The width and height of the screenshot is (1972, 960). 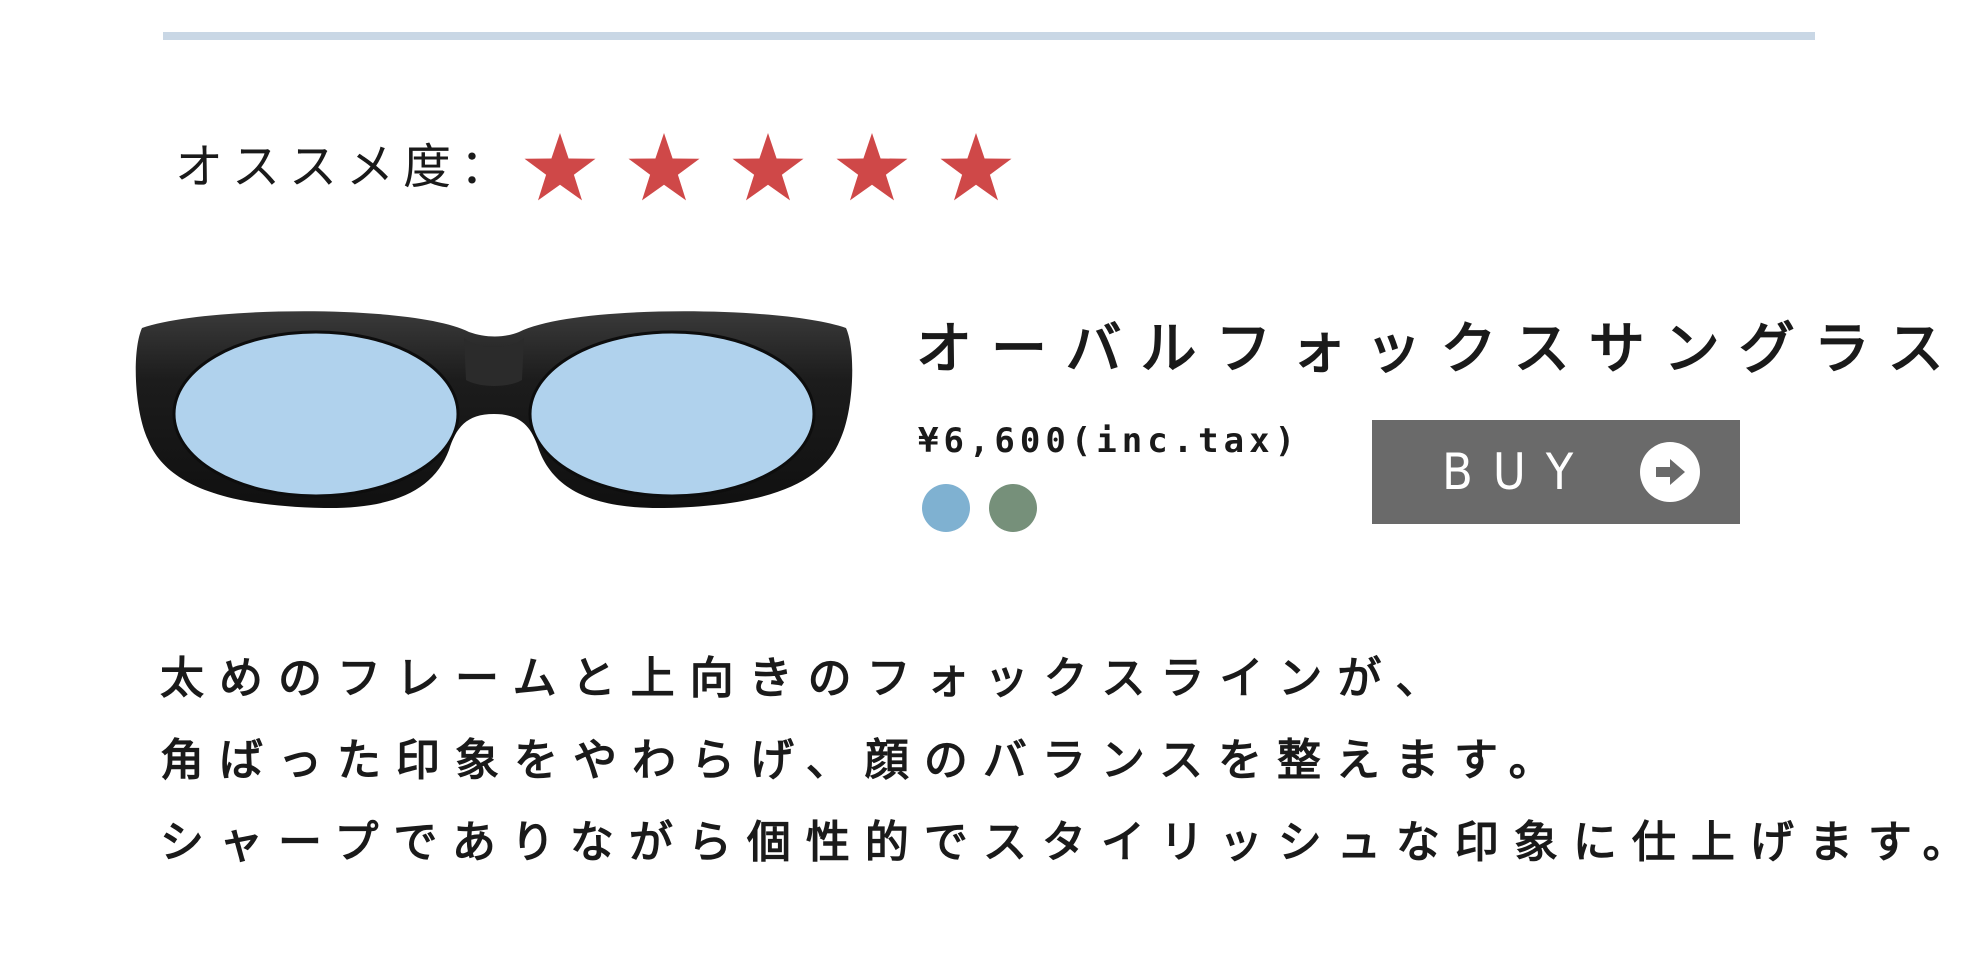 What do you see at coordinates (807, 678) in the screenshot?
I see `description-line: 太めのフレームと上向きのフォックスラインが、` at bounding box center [807, 678].